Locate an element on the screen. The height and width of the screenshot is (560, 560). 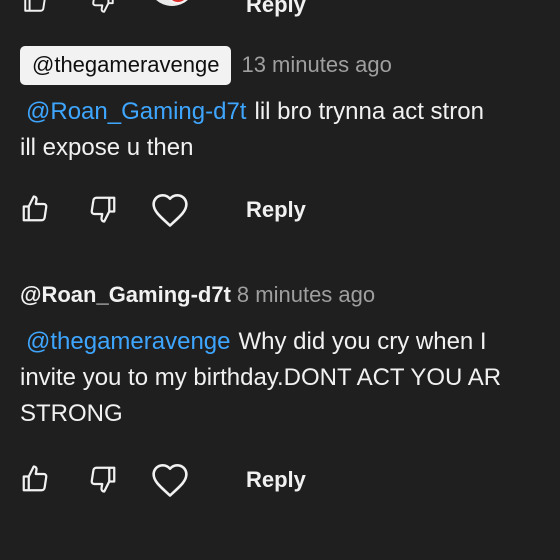
comment-header: @thegameravenge 13 minutes ago is located at coordinates (280, 65).